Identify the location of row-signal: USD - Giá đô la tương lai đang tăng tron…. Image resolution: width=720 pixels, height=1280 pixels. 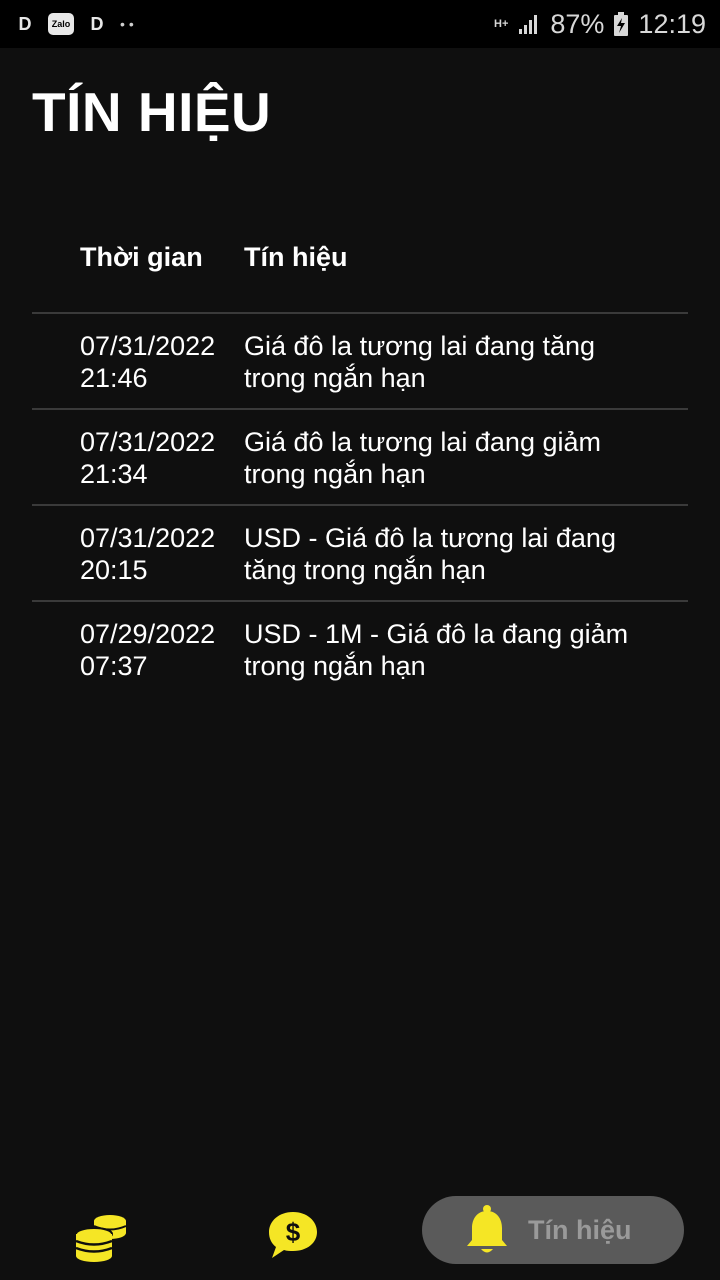
(430, 554).